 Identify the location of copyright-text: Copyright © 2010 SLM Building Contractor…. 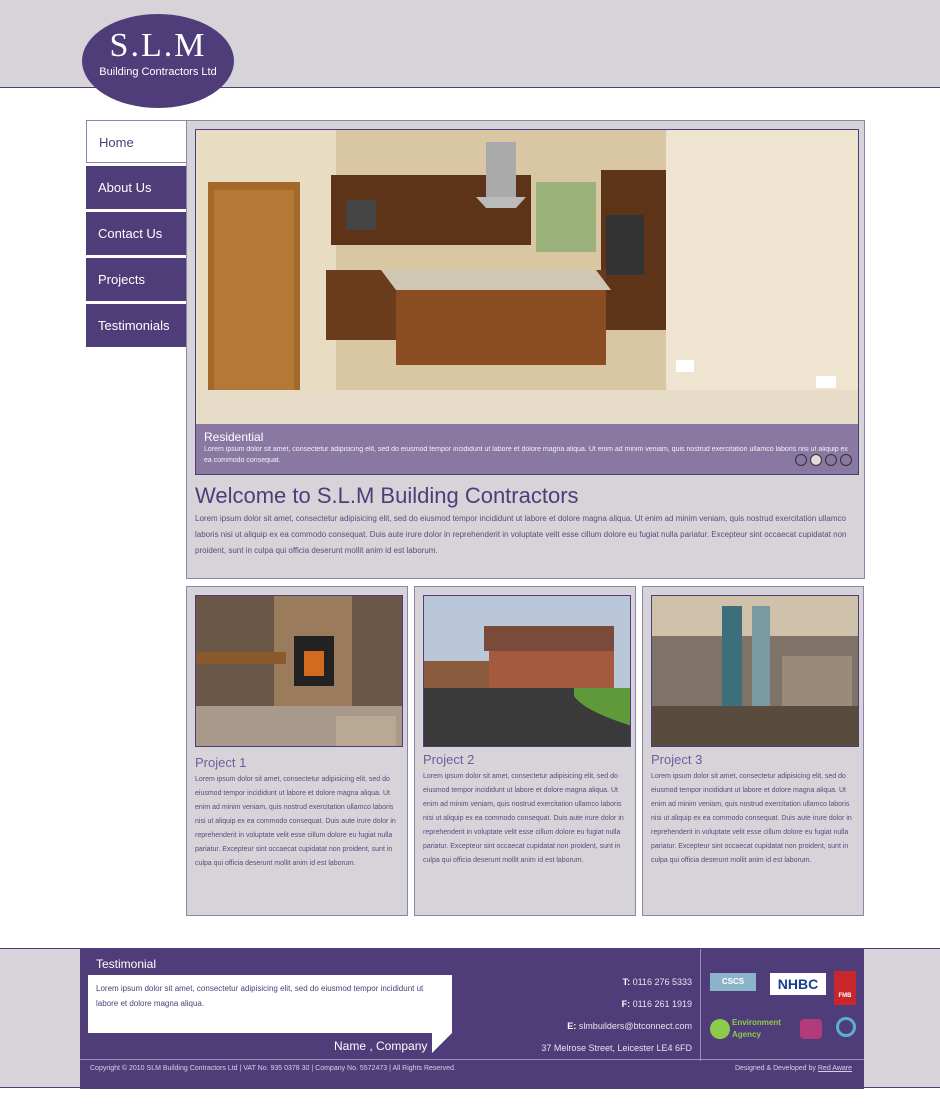
(273, 1068).